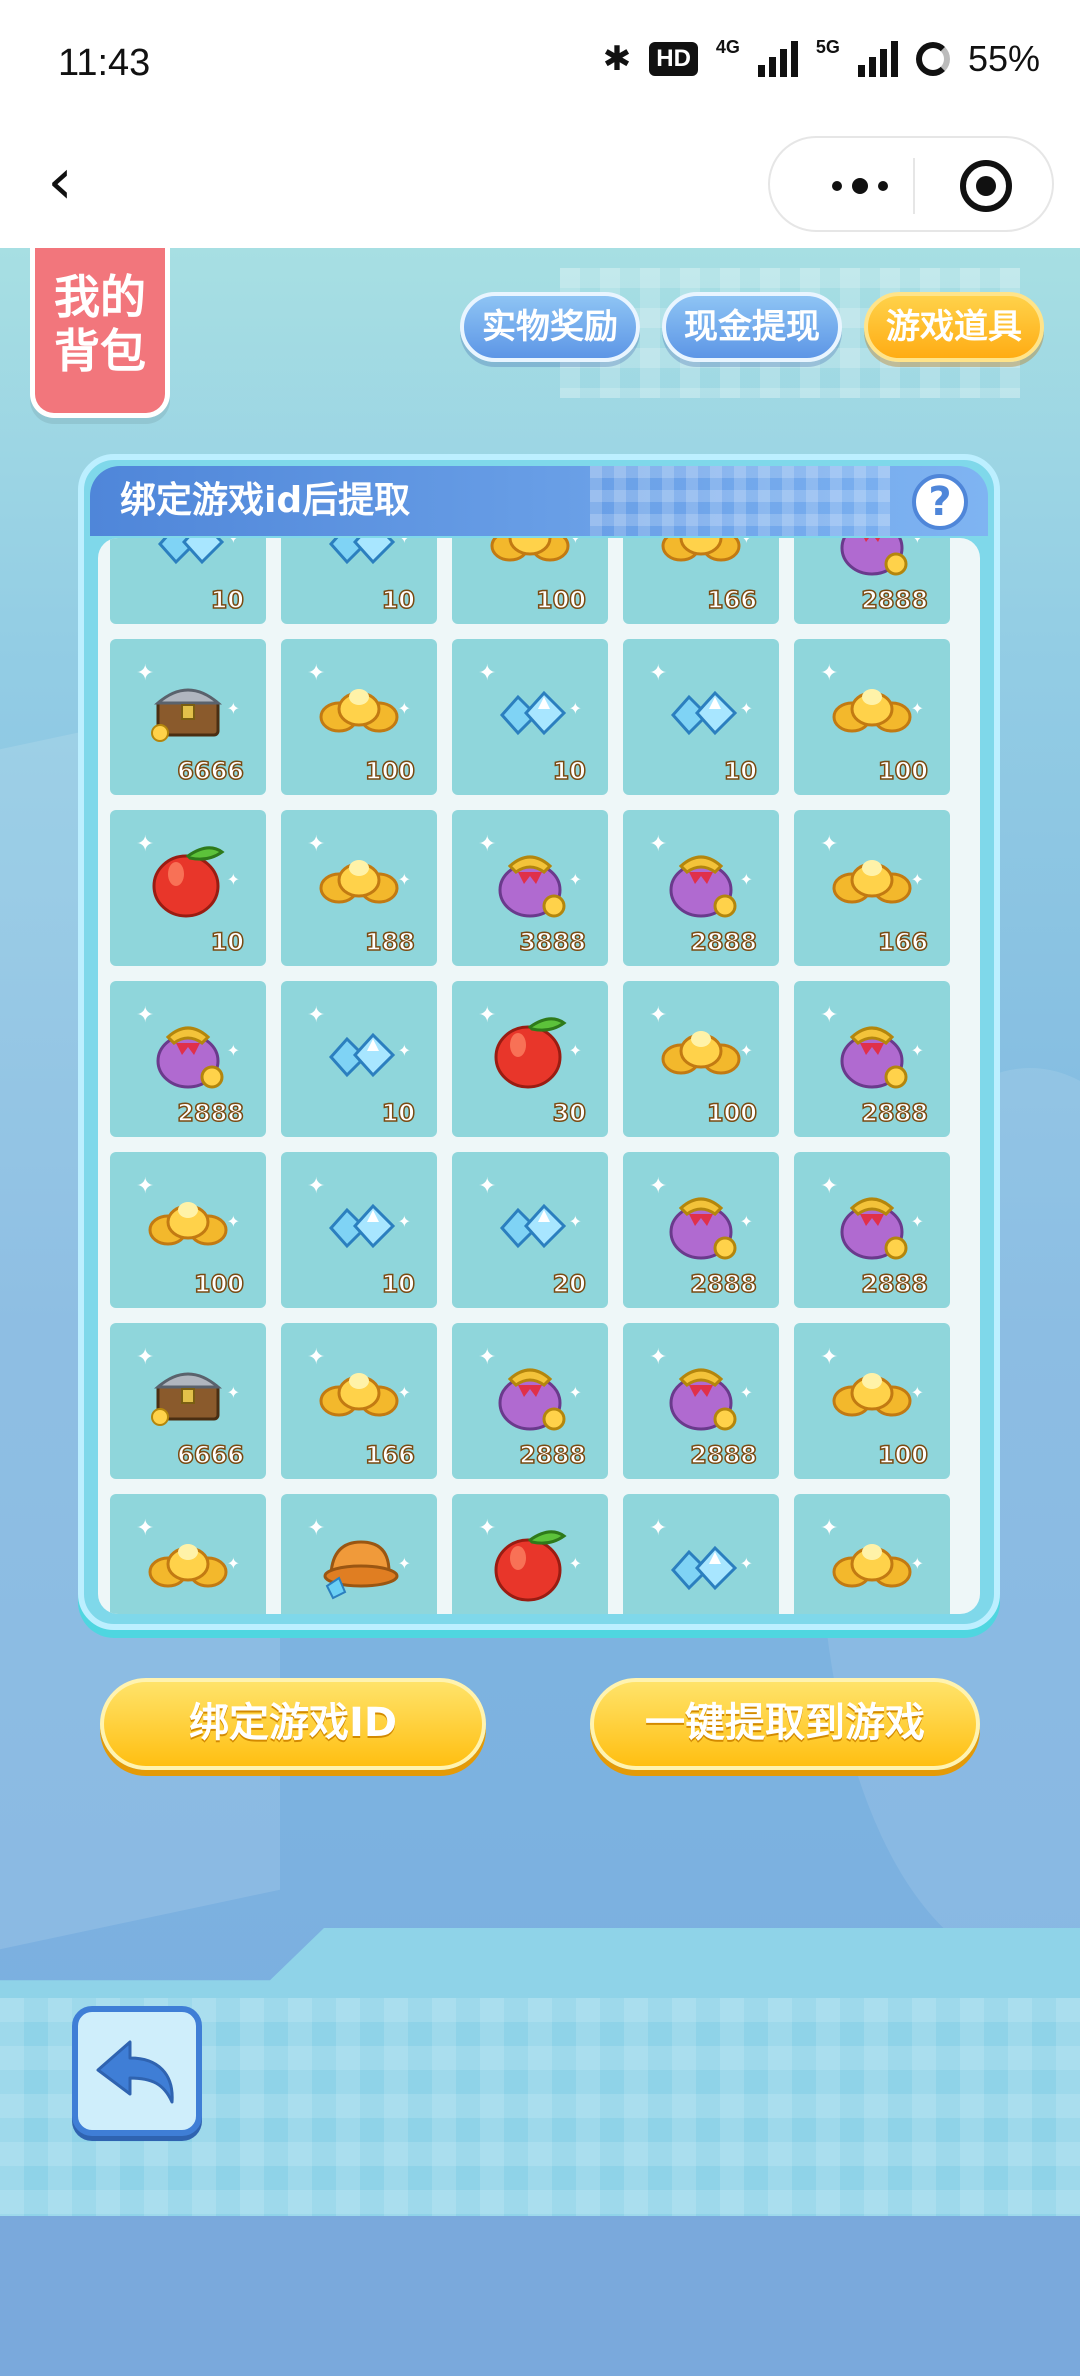 The image size is (1080, 2376). Describe the element at coordinates (860, 186) in the screenshot. I see `more-dots-icon` at that location.